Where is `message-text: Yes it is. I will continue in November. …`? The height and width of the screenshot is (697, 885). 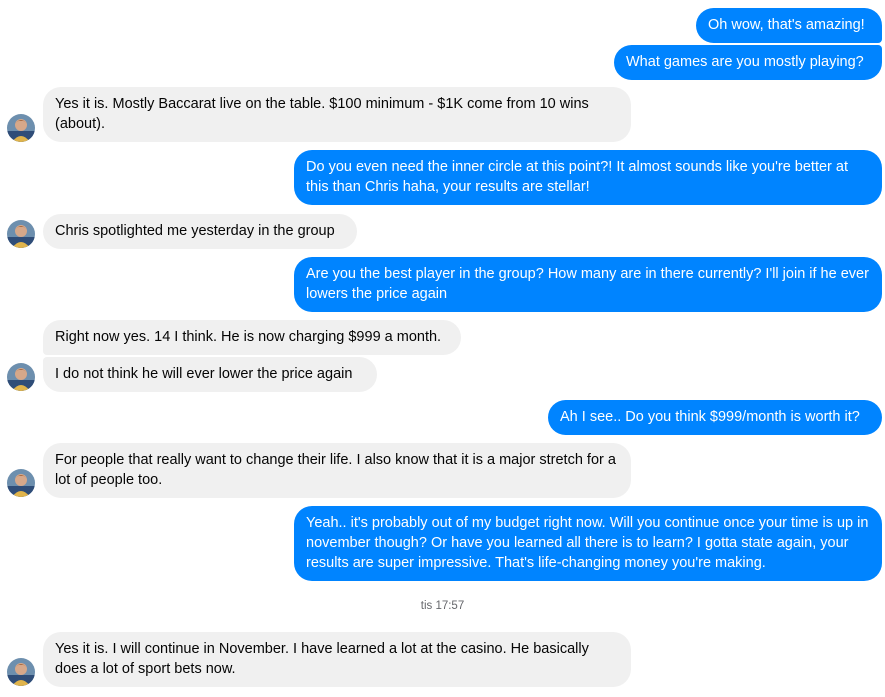
message-text: Yes it is. I will continue in November. … is located at coordinates (322, 659).